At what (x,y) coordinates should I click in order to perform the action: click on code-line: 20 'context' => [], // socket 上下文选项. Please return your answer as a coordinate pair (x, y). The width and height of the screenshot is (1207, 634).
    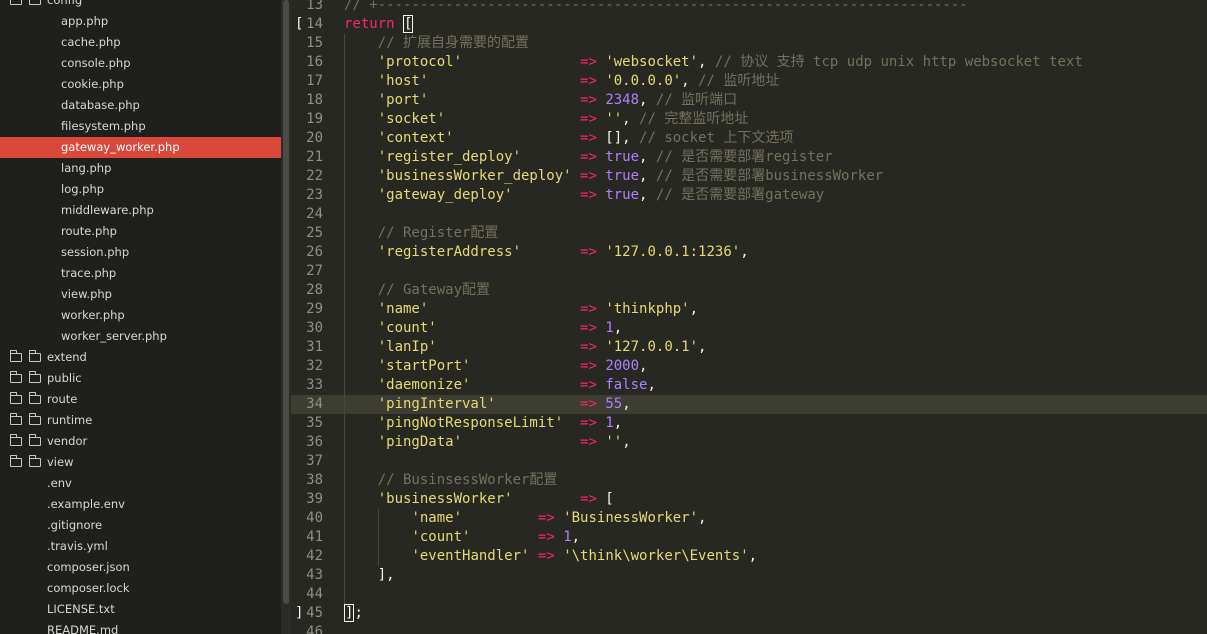
    Looking at the image, I should click on (749, 138).